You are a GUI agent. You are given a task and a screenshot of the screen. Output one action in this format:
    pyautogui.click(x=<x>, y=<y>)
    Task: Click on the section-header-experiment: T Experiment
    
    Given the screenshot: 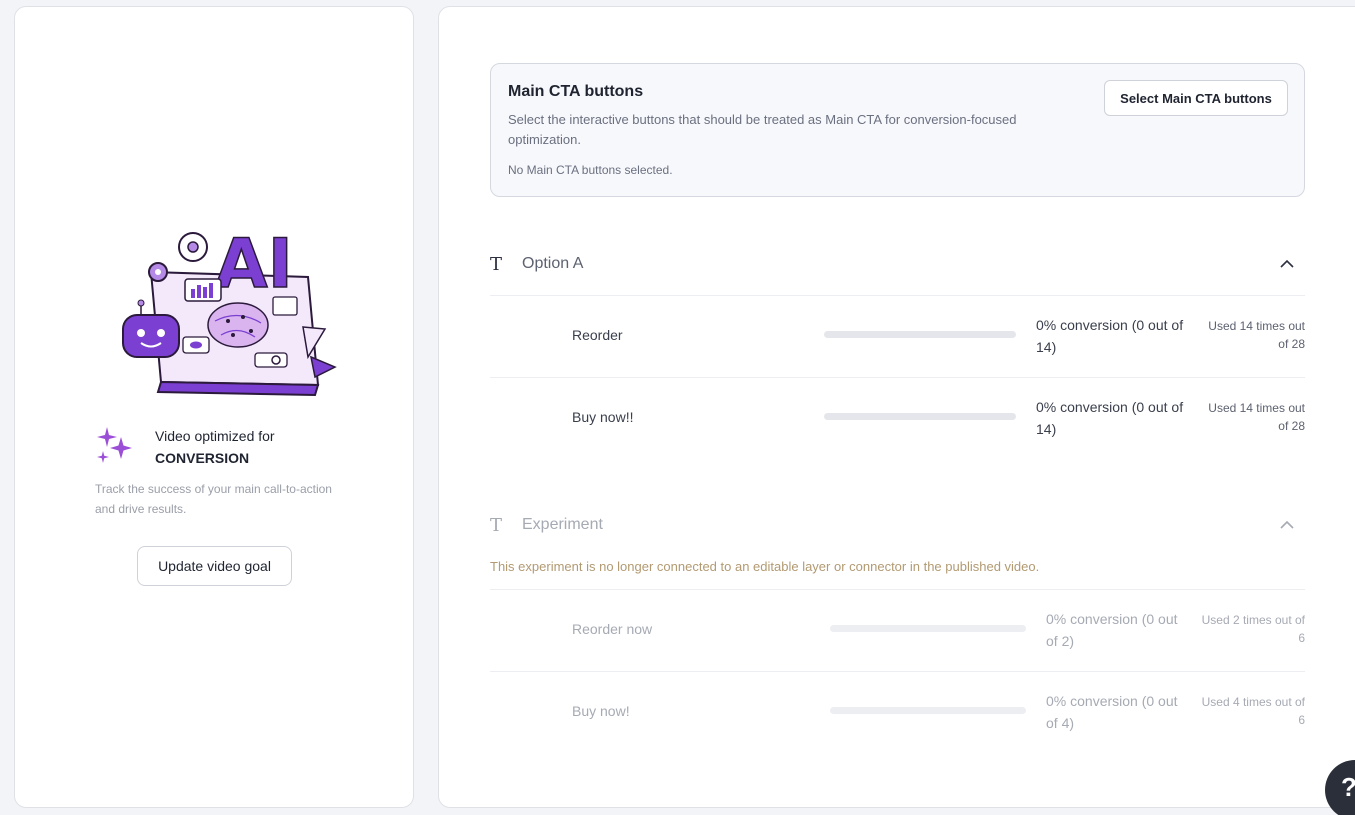 What is the action you would take?
    pyautogui.click(x=897, y=527)
    